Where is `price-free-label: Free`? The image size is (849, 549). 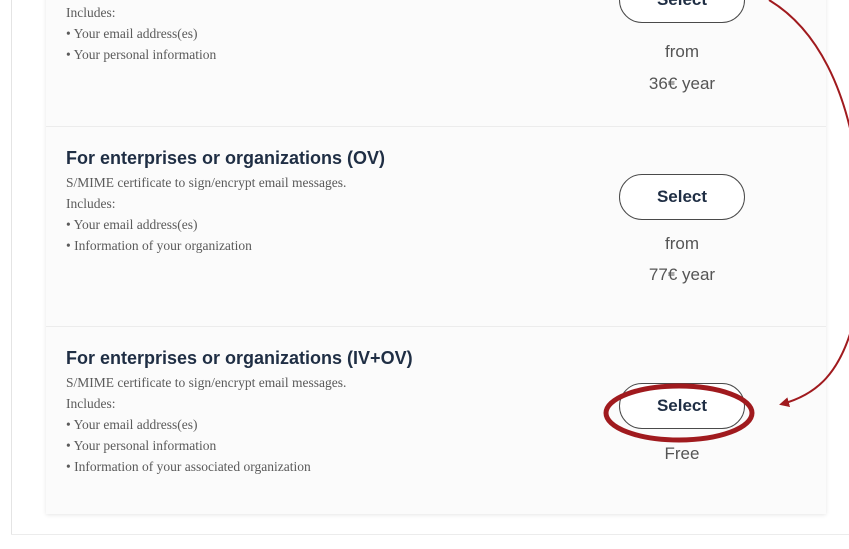 price-free-label: Free is located at coordinates (682, 453).